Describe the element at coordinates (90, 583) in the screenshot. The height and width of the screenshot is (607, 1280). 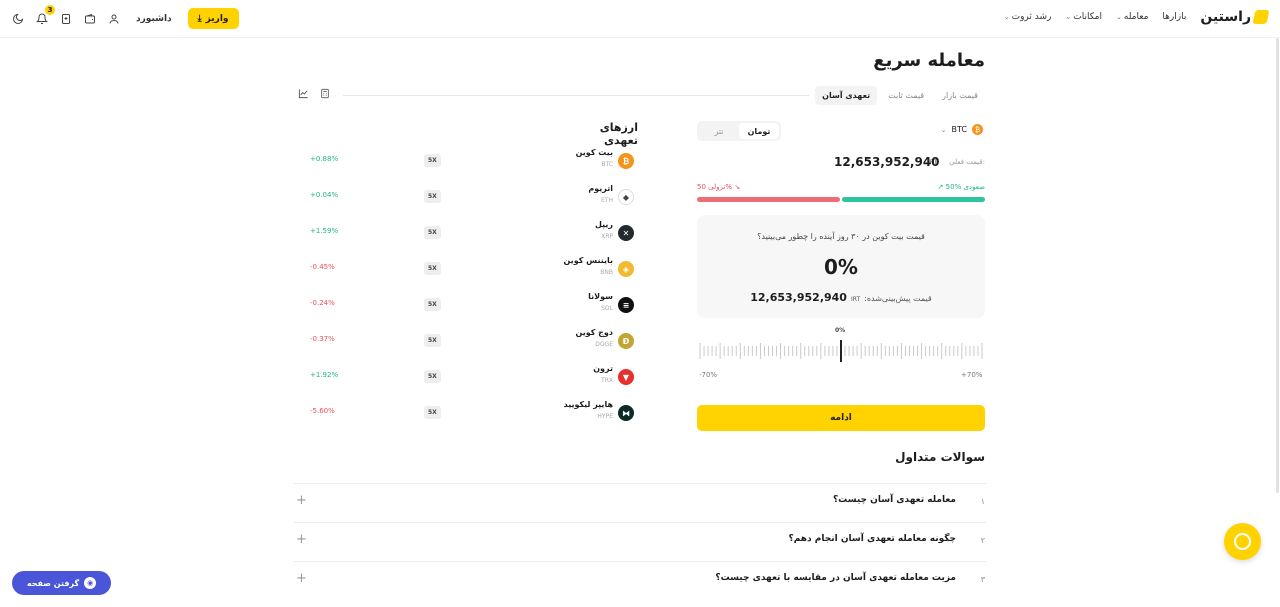
I see `camera-icon: ◉` at that location.